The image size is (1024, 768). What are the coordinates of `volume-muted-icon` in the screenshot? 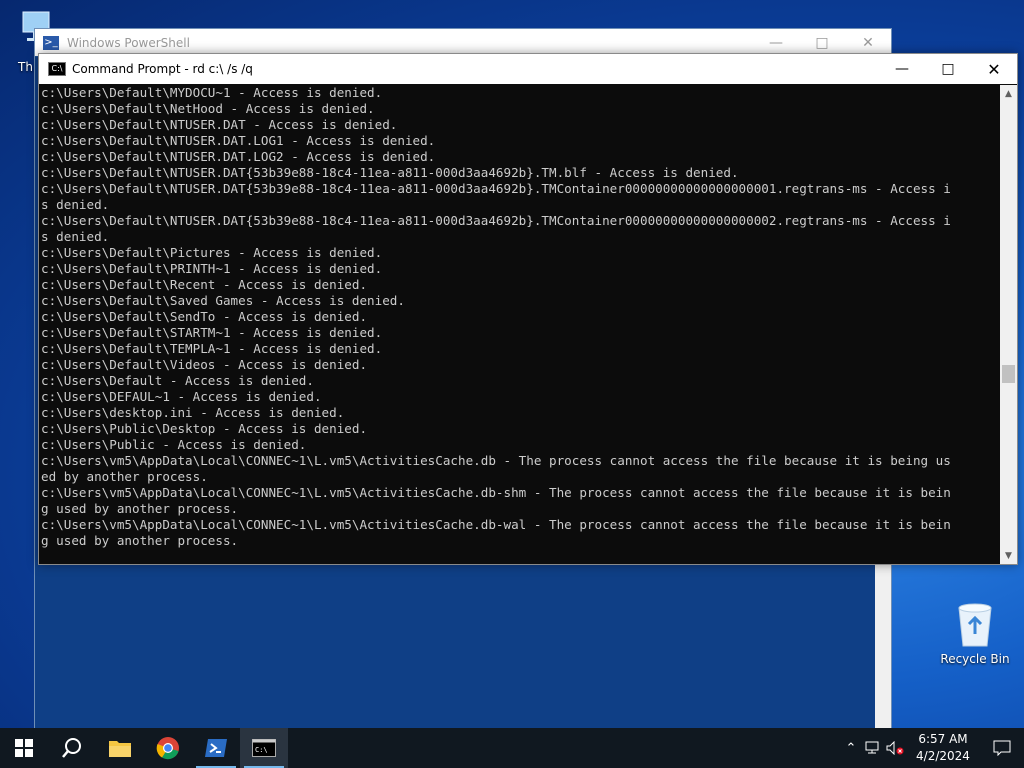 It's located at (895, 748).